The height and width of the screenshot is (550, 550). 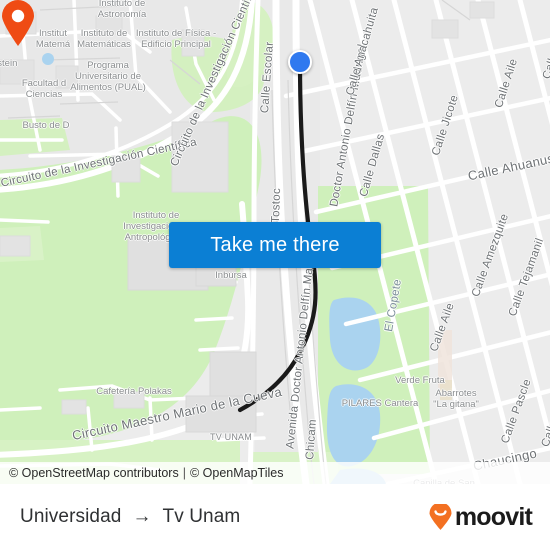 I want to click on moovit-wordmark: moovit, so click(x=493, y=516).